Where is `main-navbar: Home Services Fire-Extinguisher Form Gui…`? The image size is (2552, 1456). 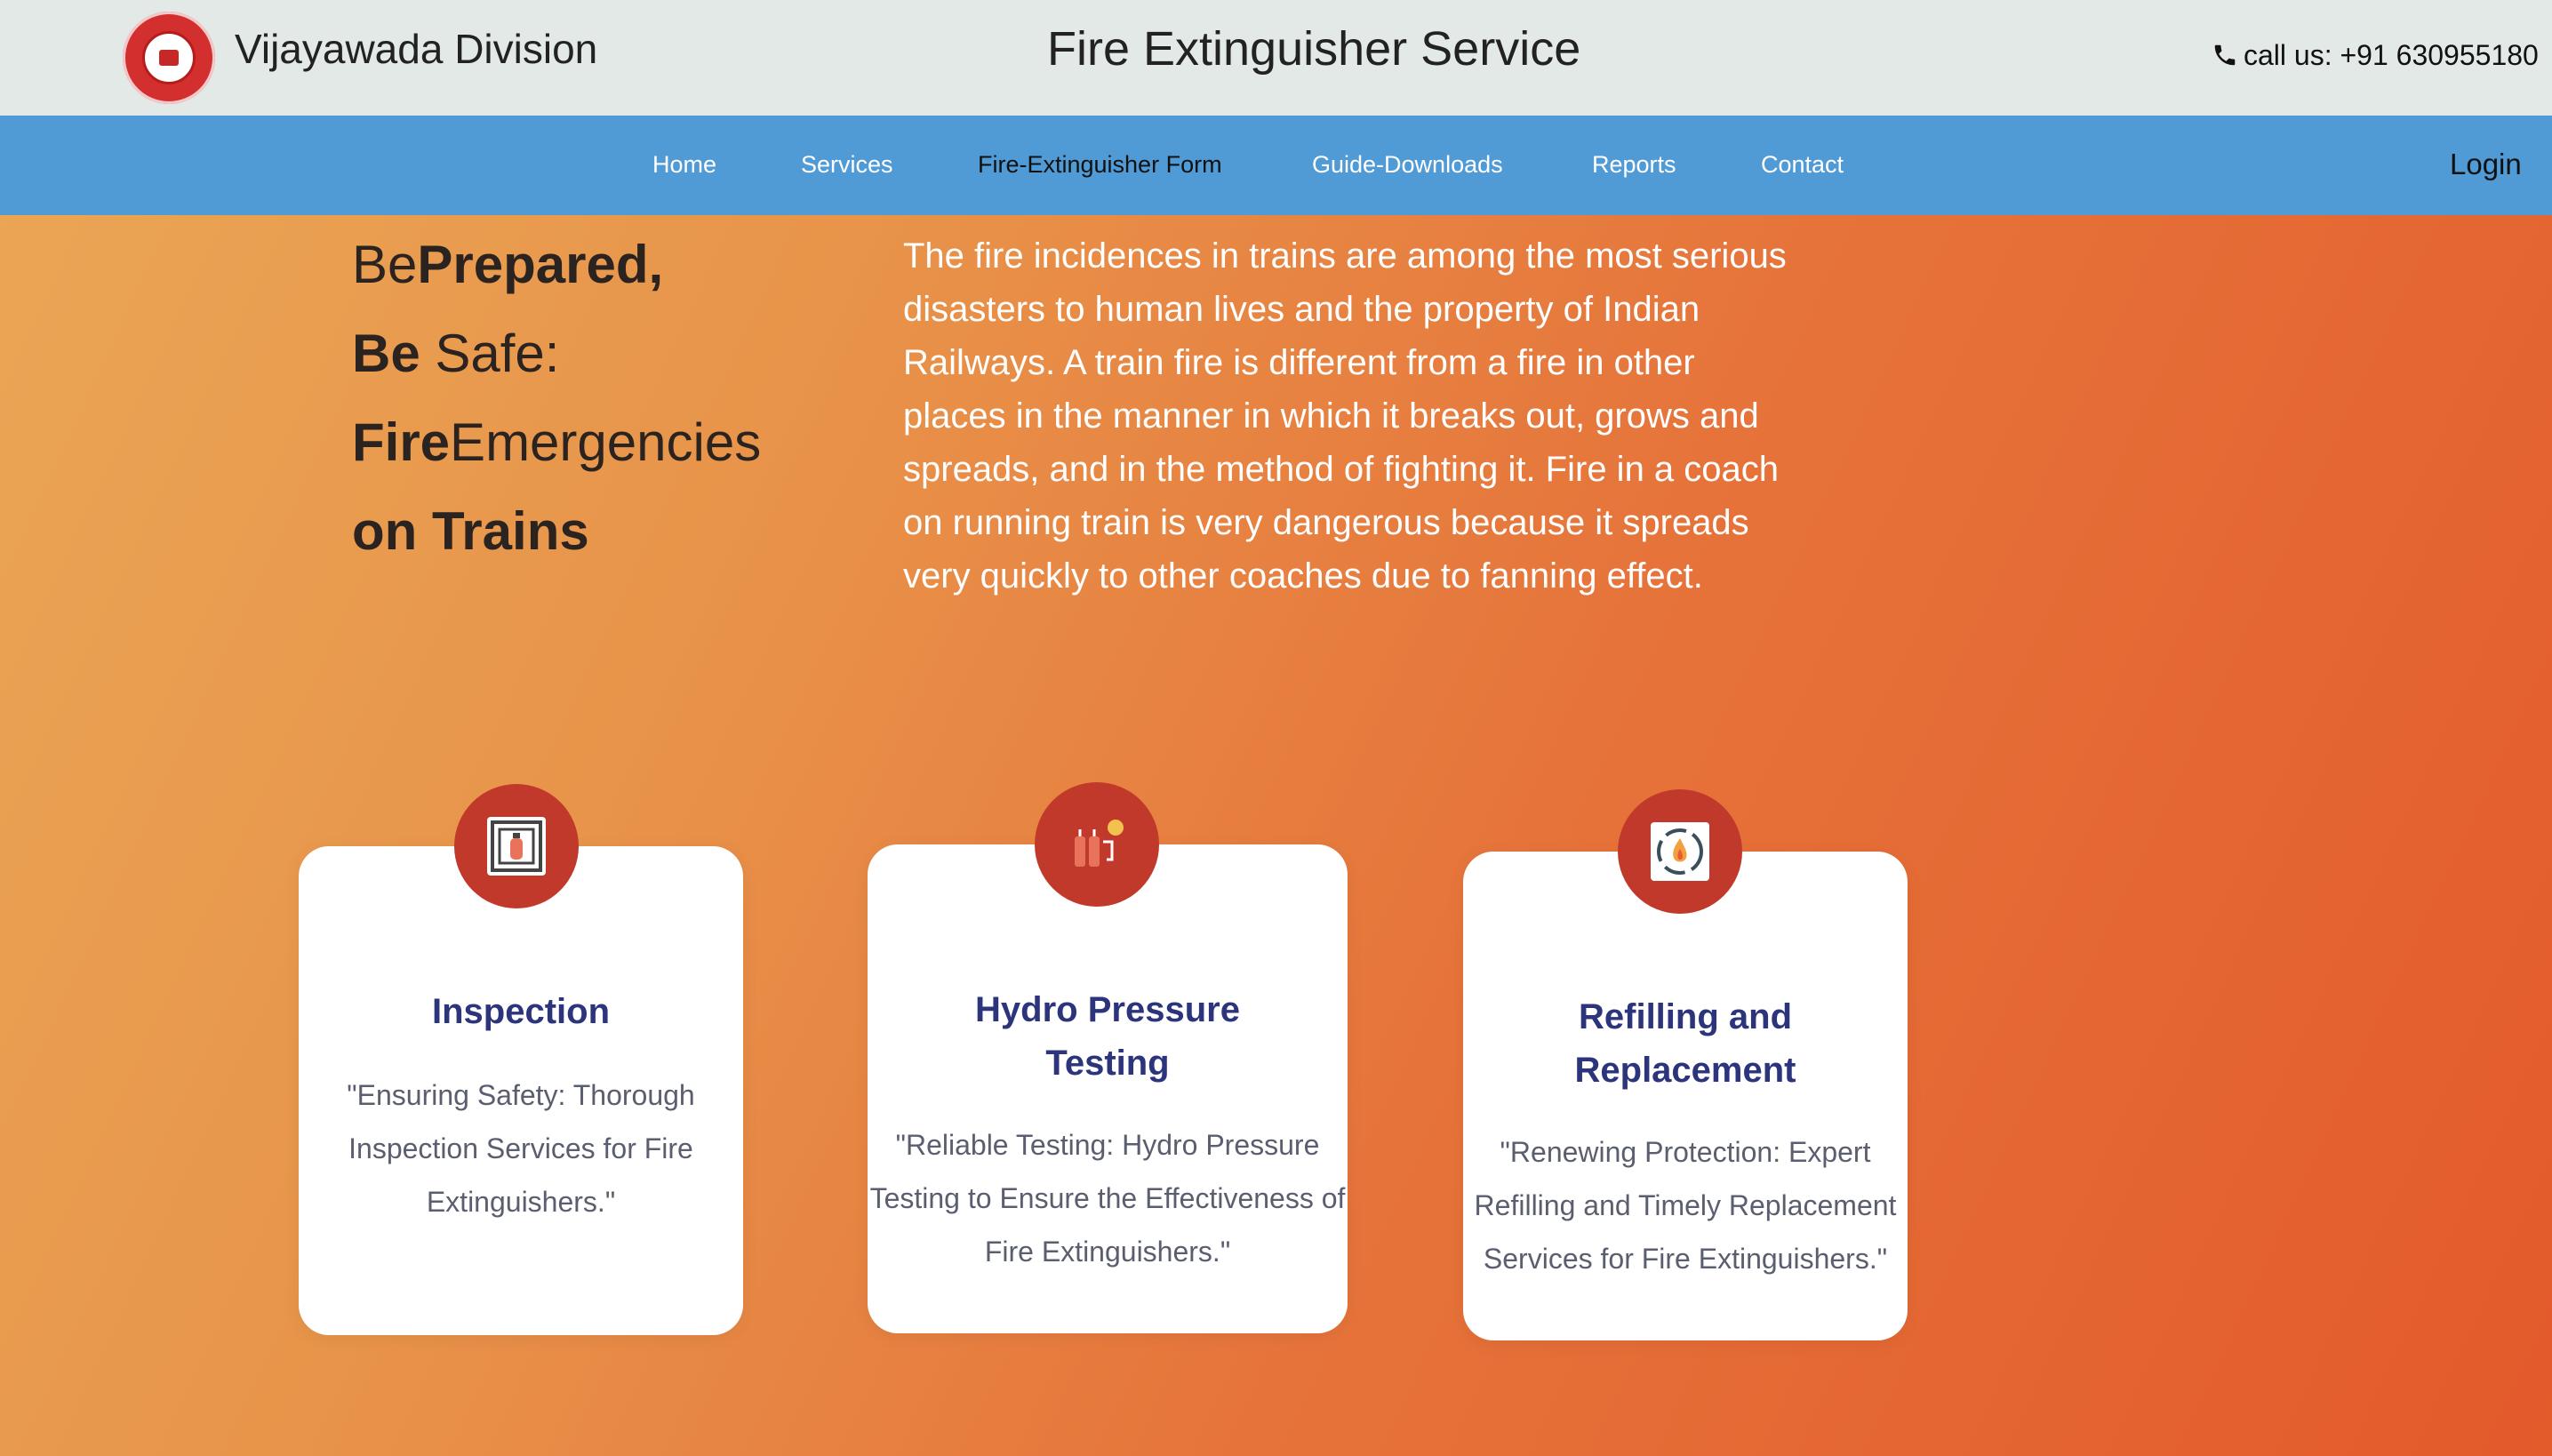 main-navbar: Home Services Fire-Extinguisher Form Gui… is located at coordinates (1276, 165).